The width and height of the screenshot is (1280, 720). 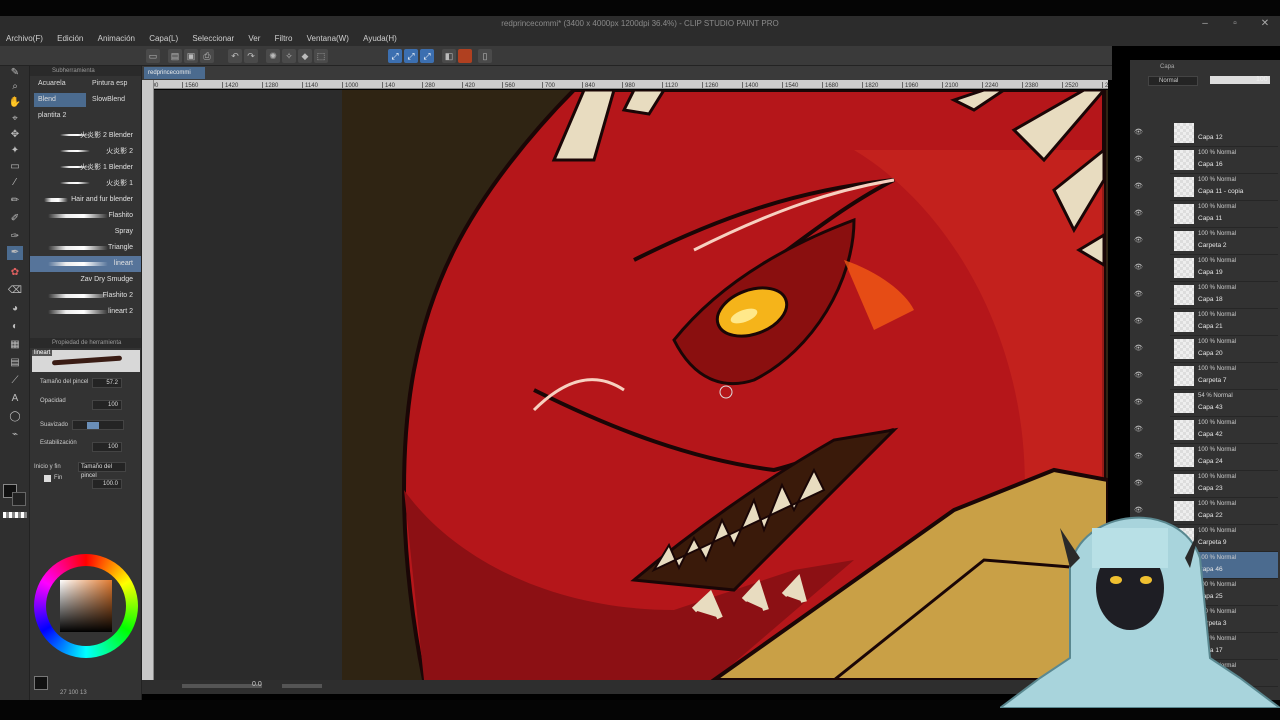 I want to click on move-tool-icon: ✥, so click(x=15, y=135).